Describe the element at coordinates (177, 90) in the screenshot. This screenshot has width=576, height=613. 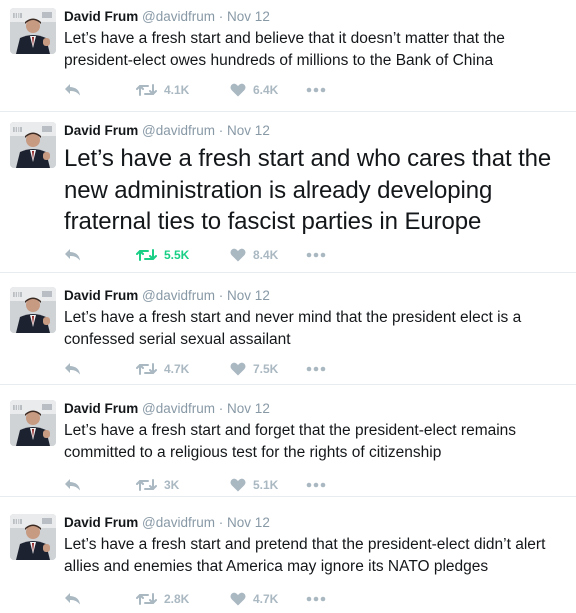
I see `retweet-count: 4.1K` at that location.